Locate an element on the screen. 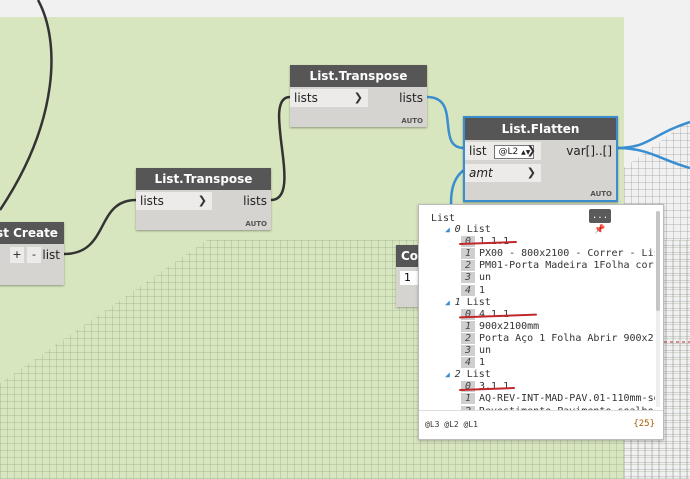 The width and height of the screenshot is (690, 479). list-create-node: st Create + - list is located at coordinates (32, 253).